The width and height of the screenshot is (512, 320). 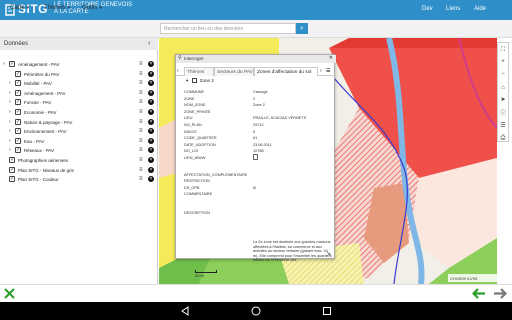 What do you see at coordinates (500, 293) in the screenshot?
I see `forward-arrow-icon` at bounding box center [500, 293].